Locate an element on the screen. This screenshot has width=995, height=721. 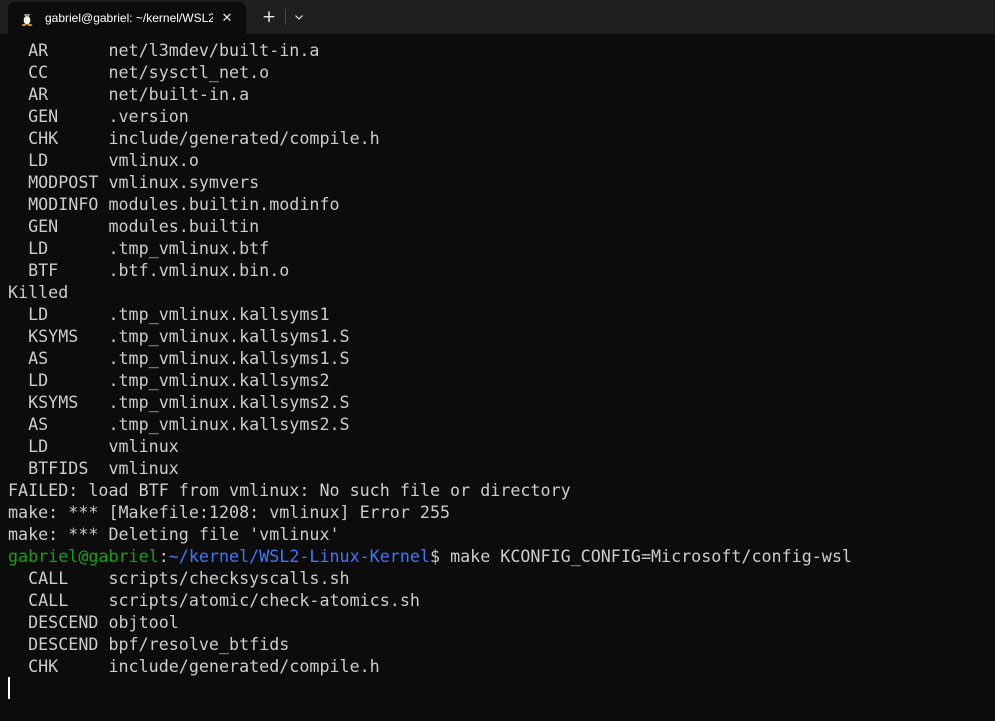
terminal-line: AS .tmp_vmlinux.kallsyms1.S is located at coordinates (179, 358).